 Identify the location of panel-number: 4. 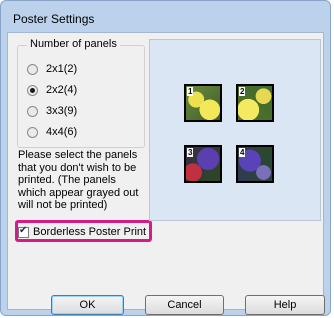
(242, 152).